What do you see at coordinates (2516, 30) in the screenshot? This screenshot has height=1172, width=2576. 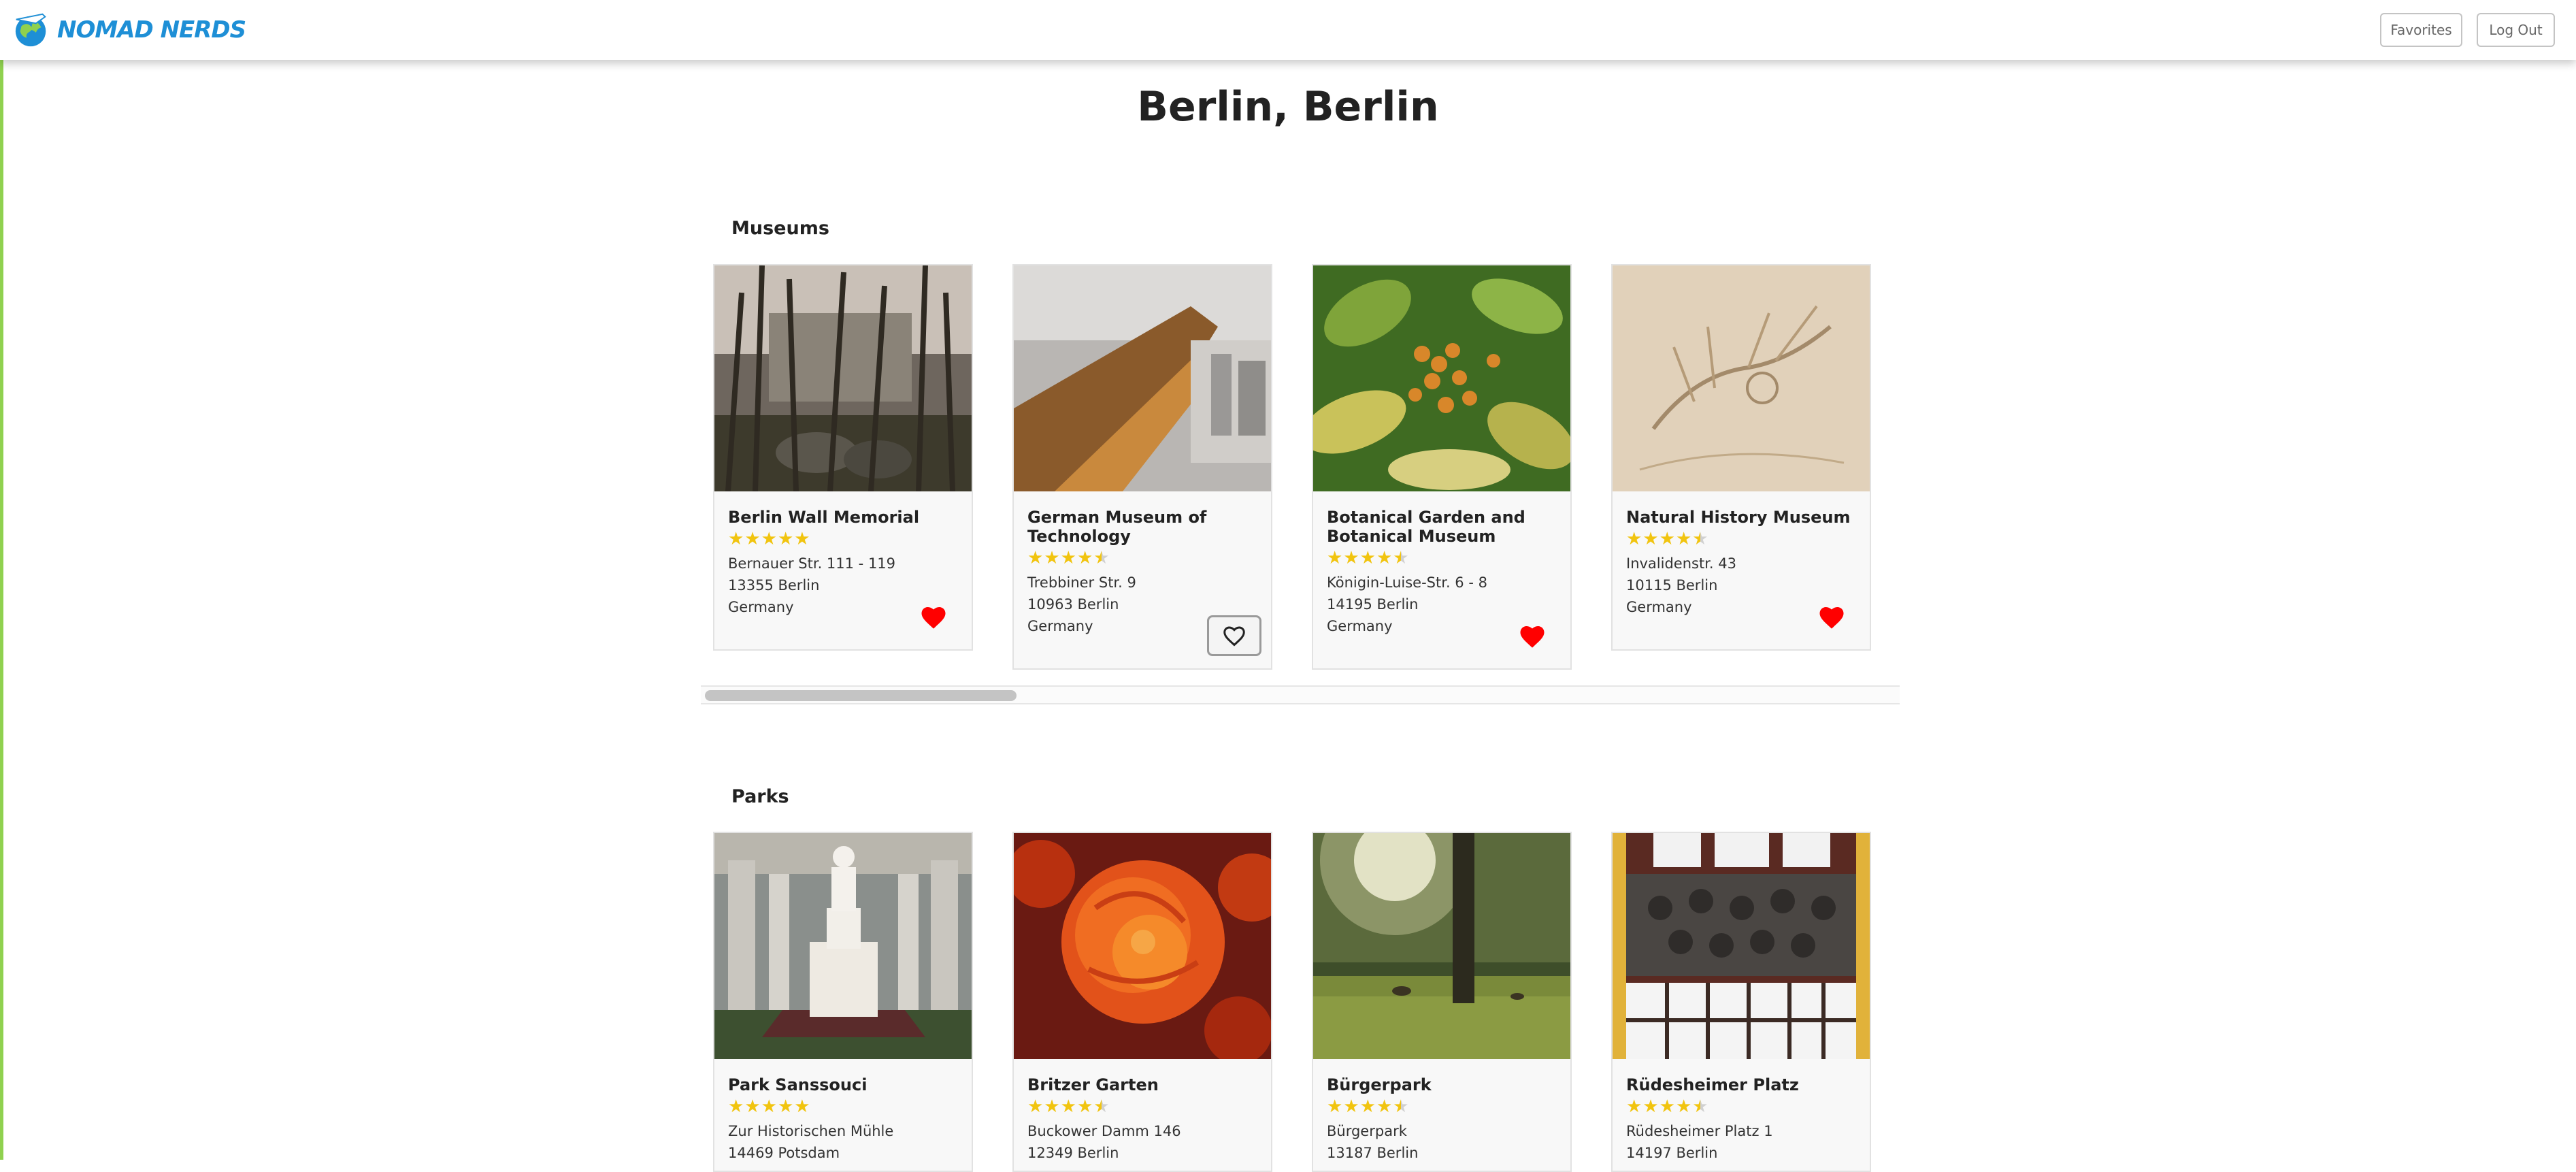 I see `logout-button: Log Out` at bounding box center [2516, 30].